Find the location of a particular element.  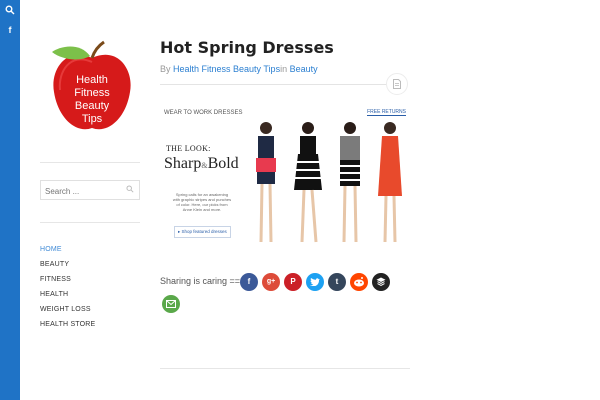

byline-in: in is located at coordinates (285, 69).